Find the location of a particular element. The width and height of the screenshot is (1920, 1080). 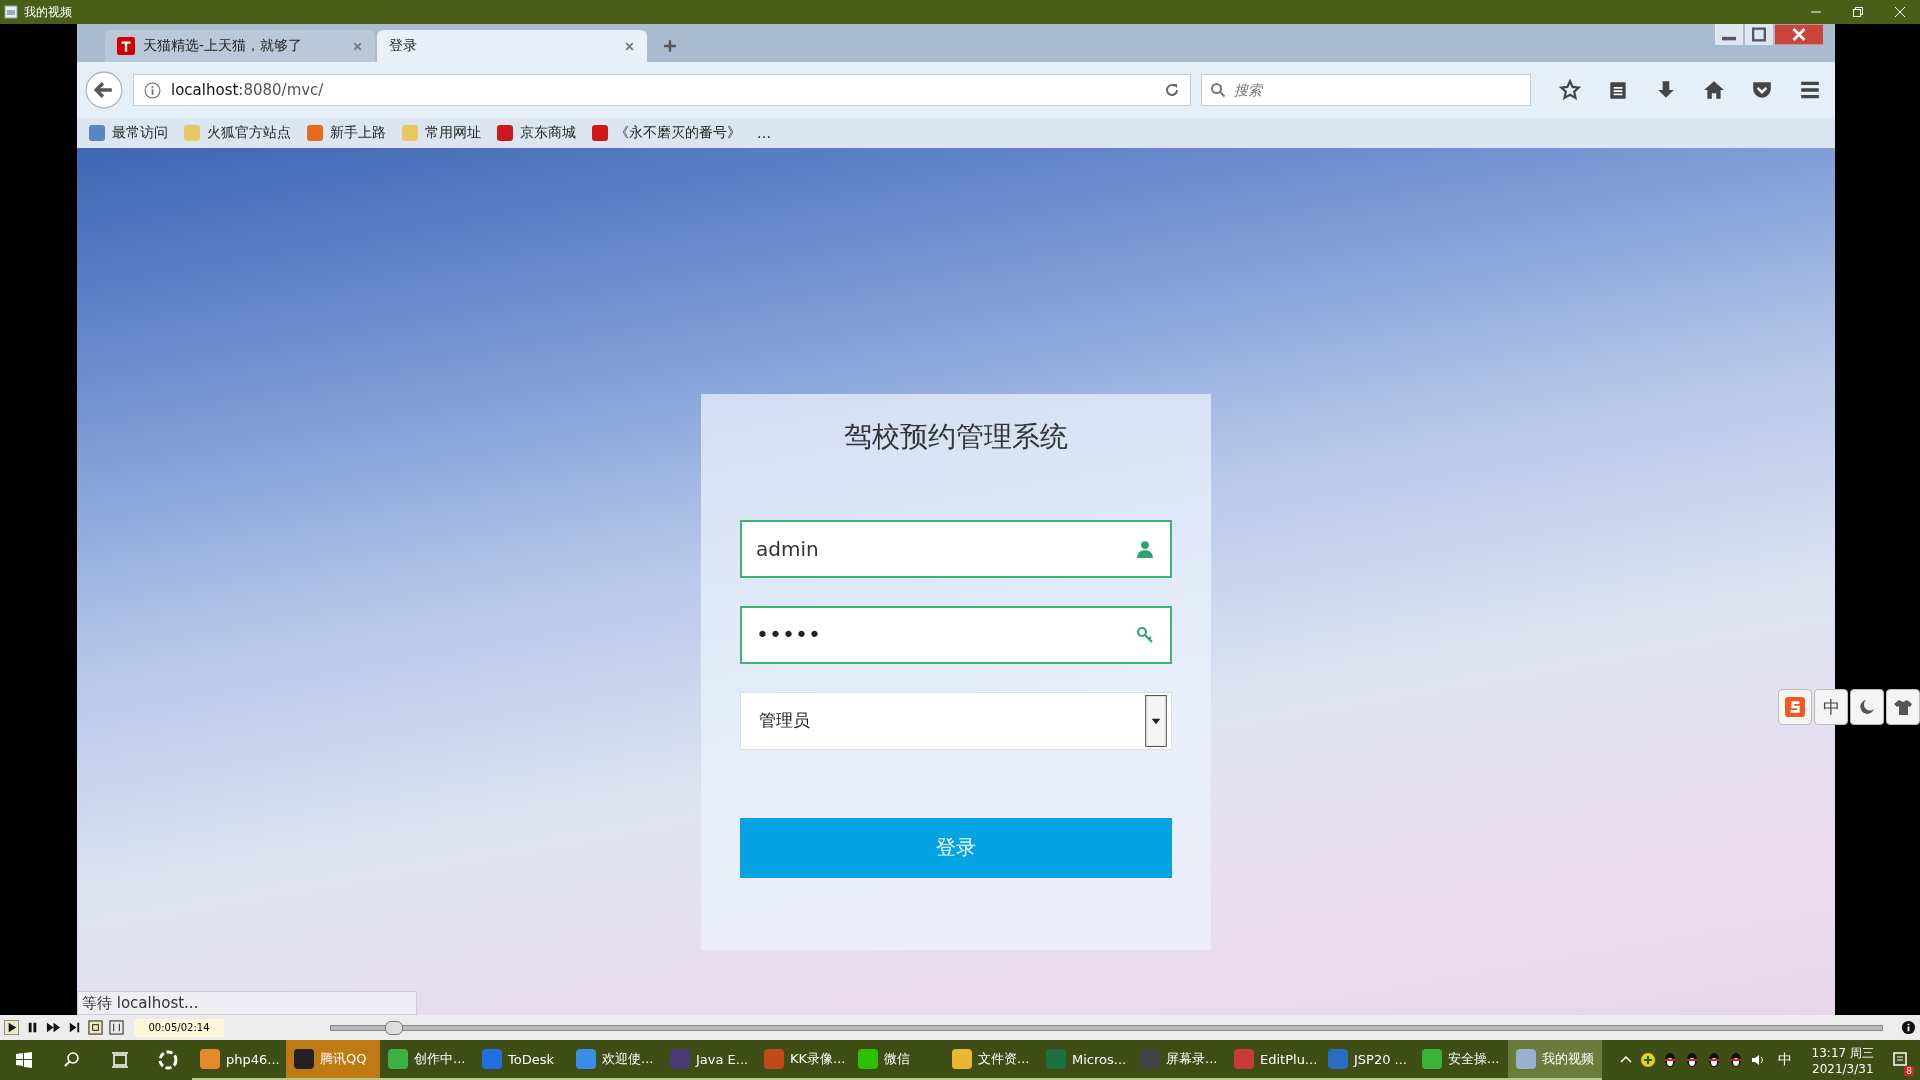

bookmark-link: 最常访问 is located at coordinates (128, 133).